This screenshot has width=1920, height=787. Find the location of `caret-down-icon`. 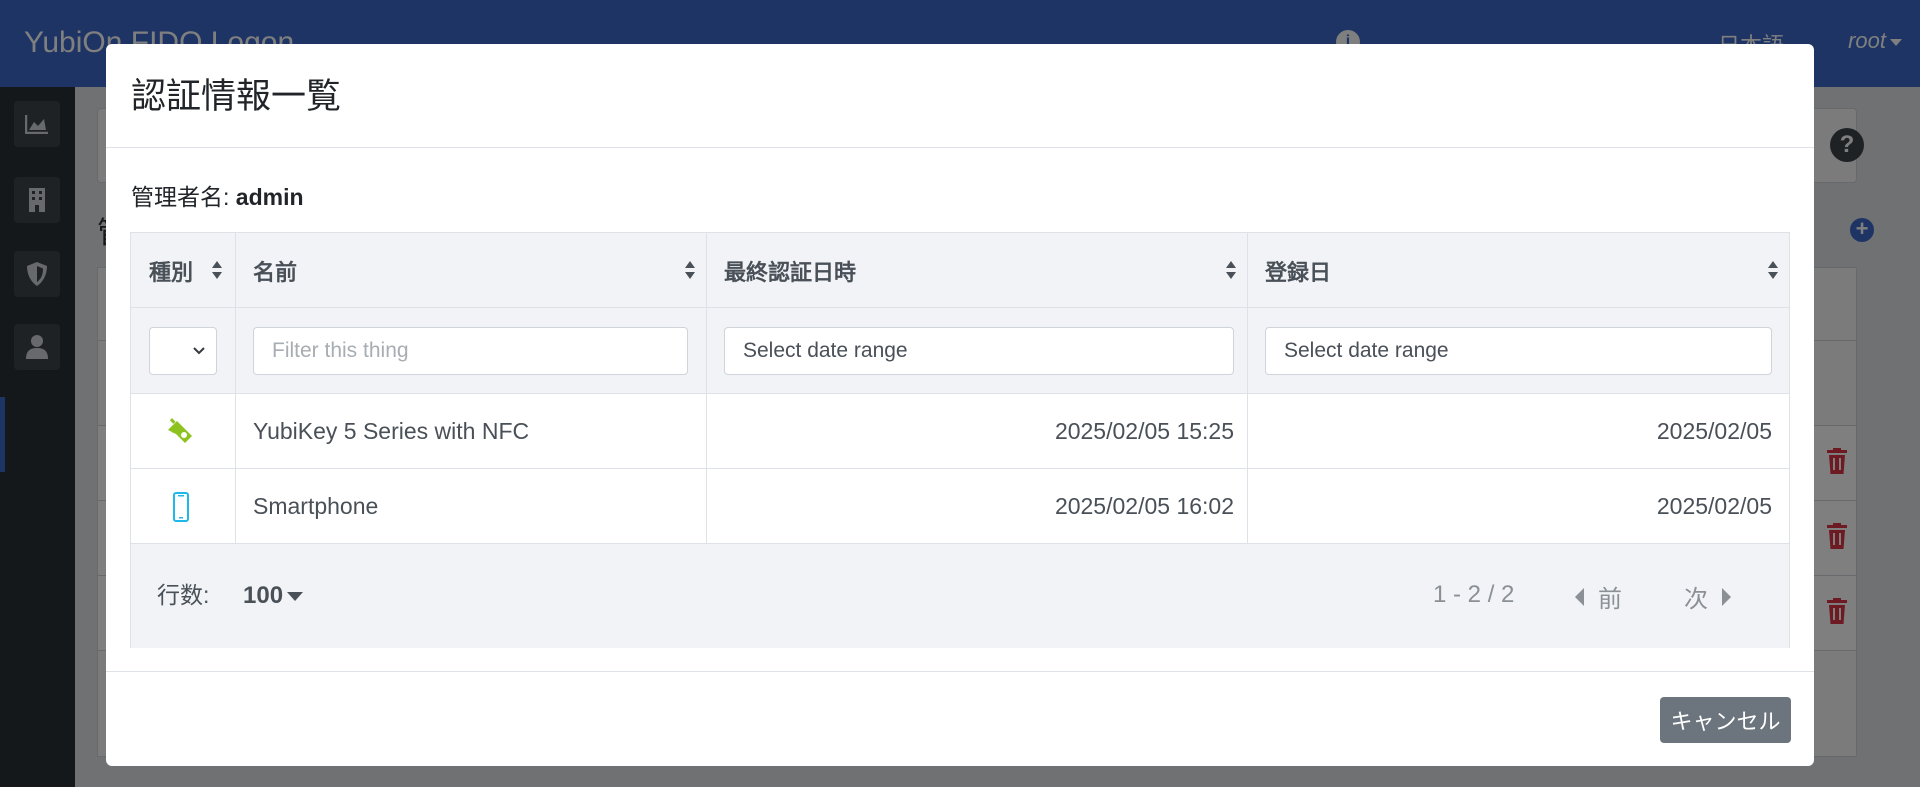

caret-down-icon is located at coordinates (295, 596).